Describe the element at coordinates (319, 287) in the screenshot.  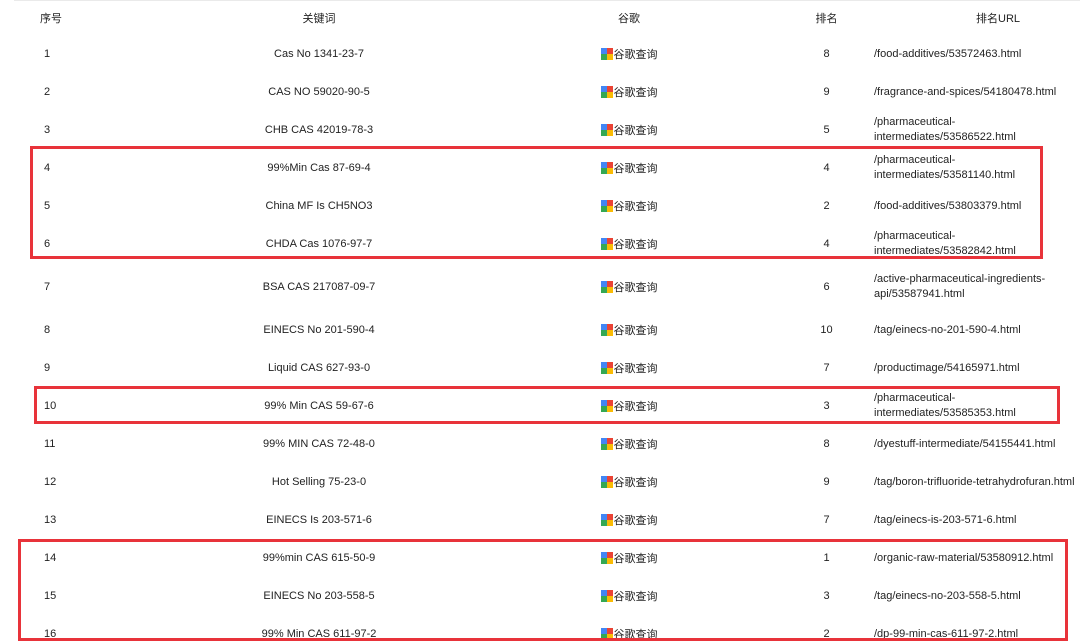
I see `row-keyword: BSA CAS 217087-09-7` at that location.